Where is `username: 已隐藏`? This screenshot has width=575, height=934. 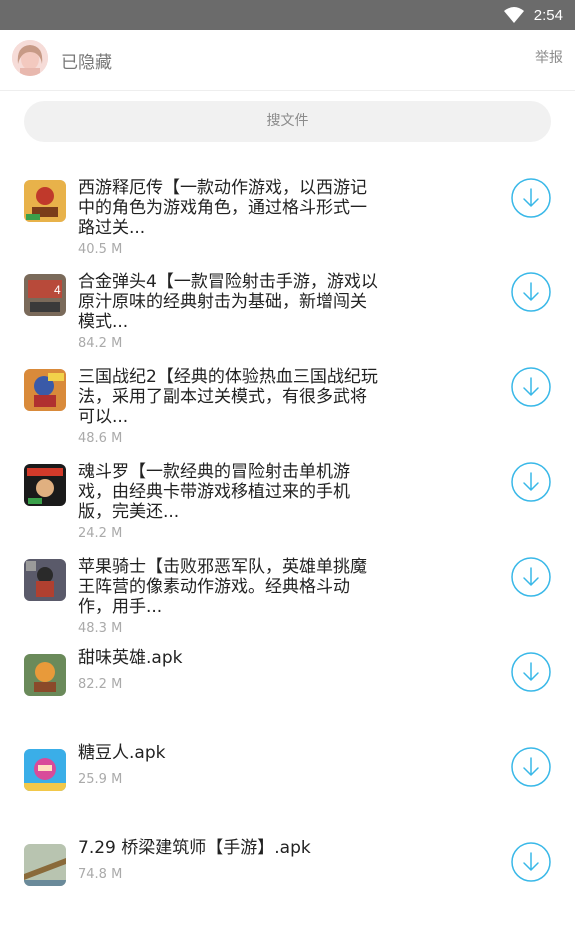 username: 已隐藏 is located at coordinates (86, 63).